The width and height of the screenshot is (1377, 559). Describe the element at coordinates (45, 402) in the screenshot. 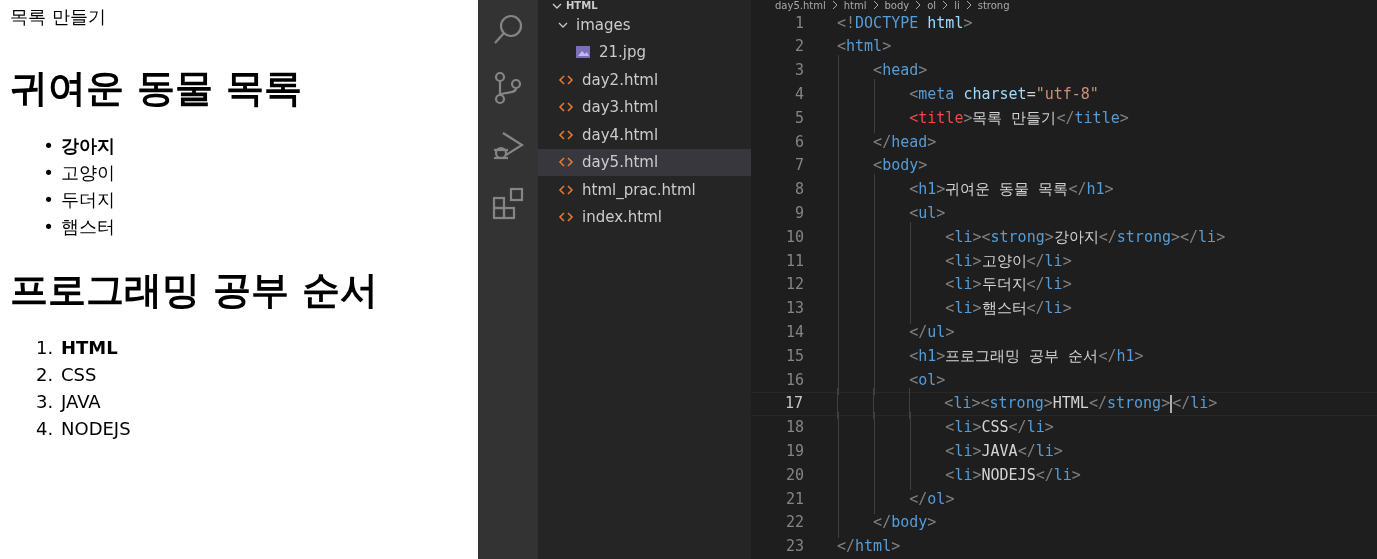

I see `list-marker: 3.` at that location.